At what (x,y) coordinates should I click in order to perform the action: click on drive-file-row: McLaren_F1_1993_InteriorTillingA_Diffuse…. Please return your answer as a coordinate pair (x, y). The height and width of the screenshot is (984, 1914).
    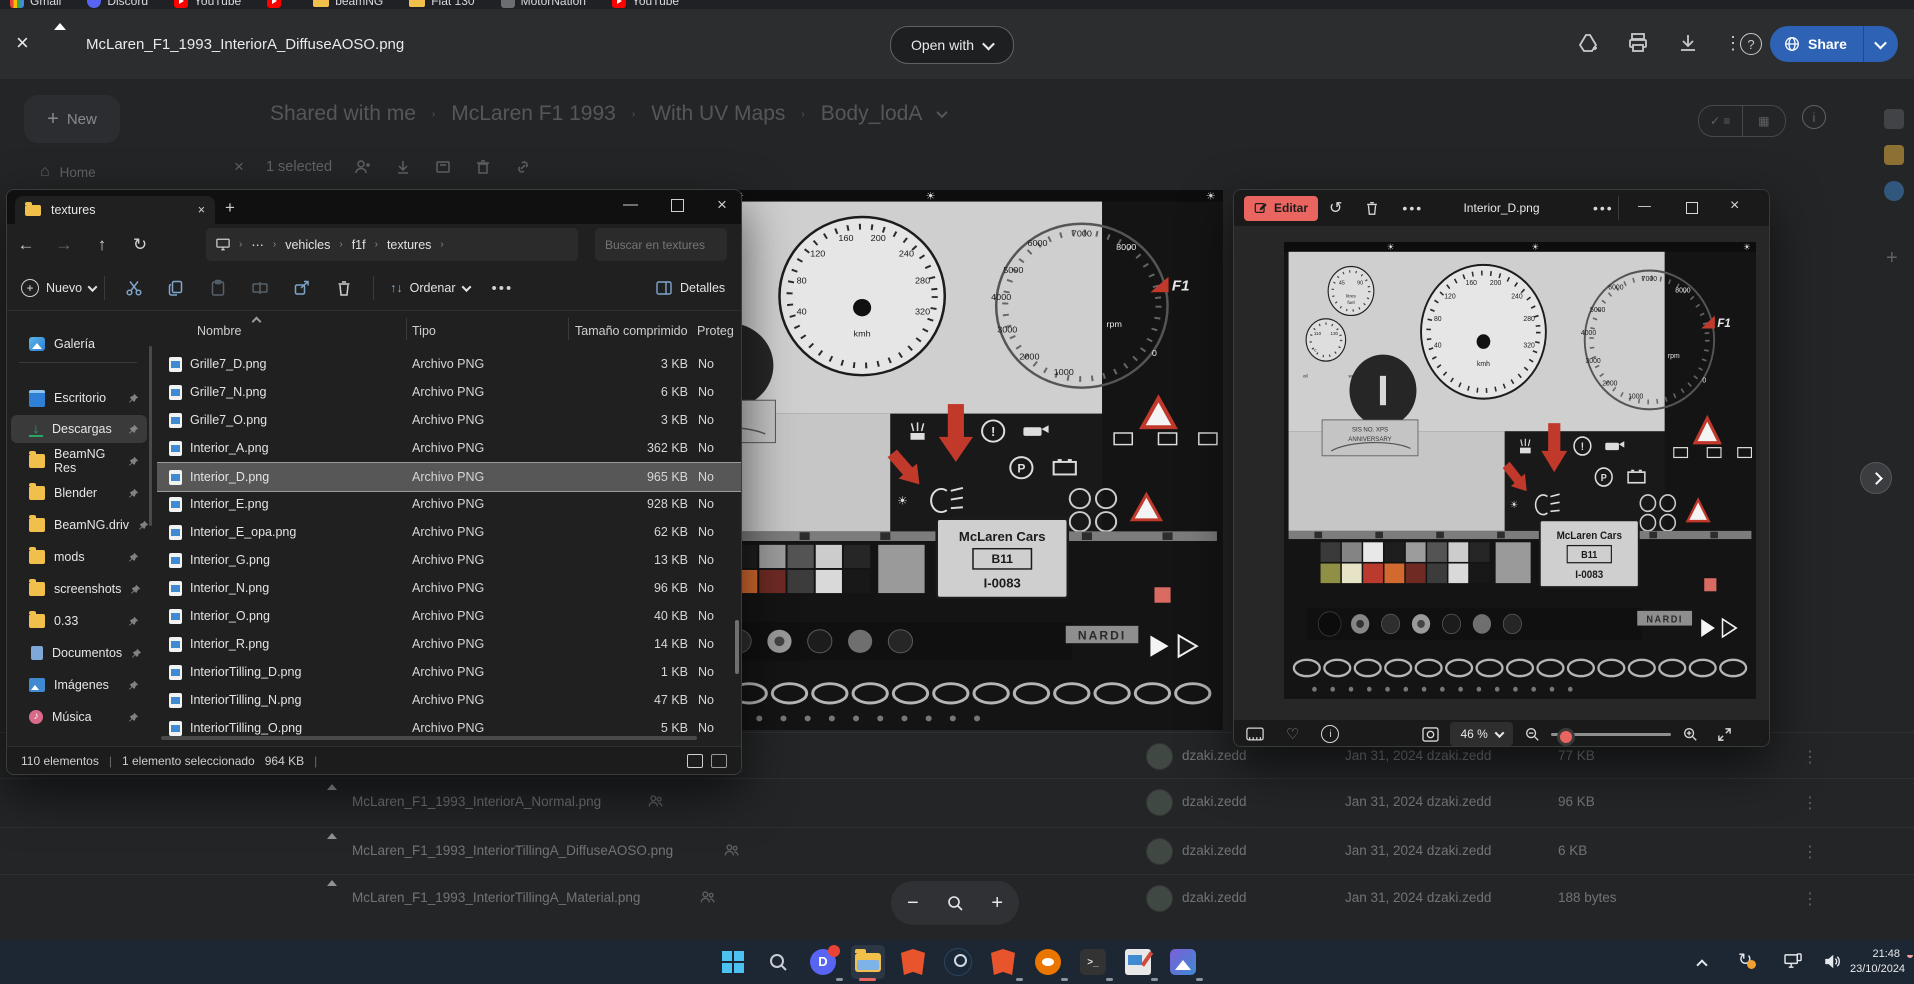
    Looking at the image, I should click on (957, 851).